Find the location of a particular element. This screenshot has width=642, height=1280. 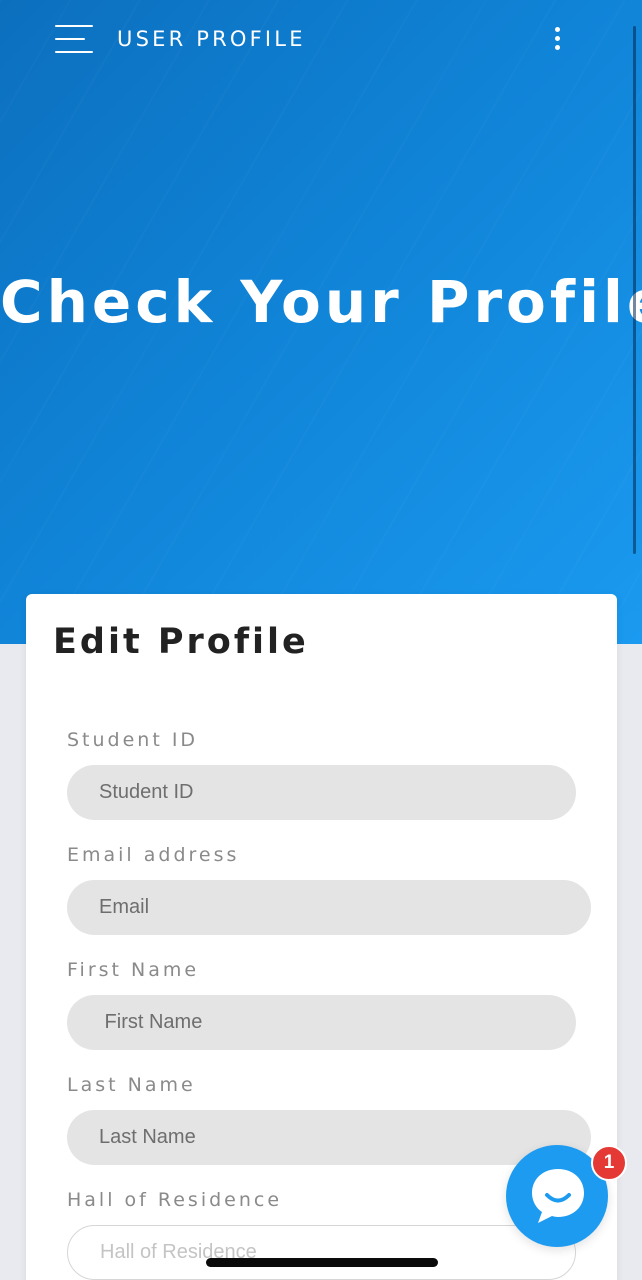

email-input is located at coordinates (329, 907).